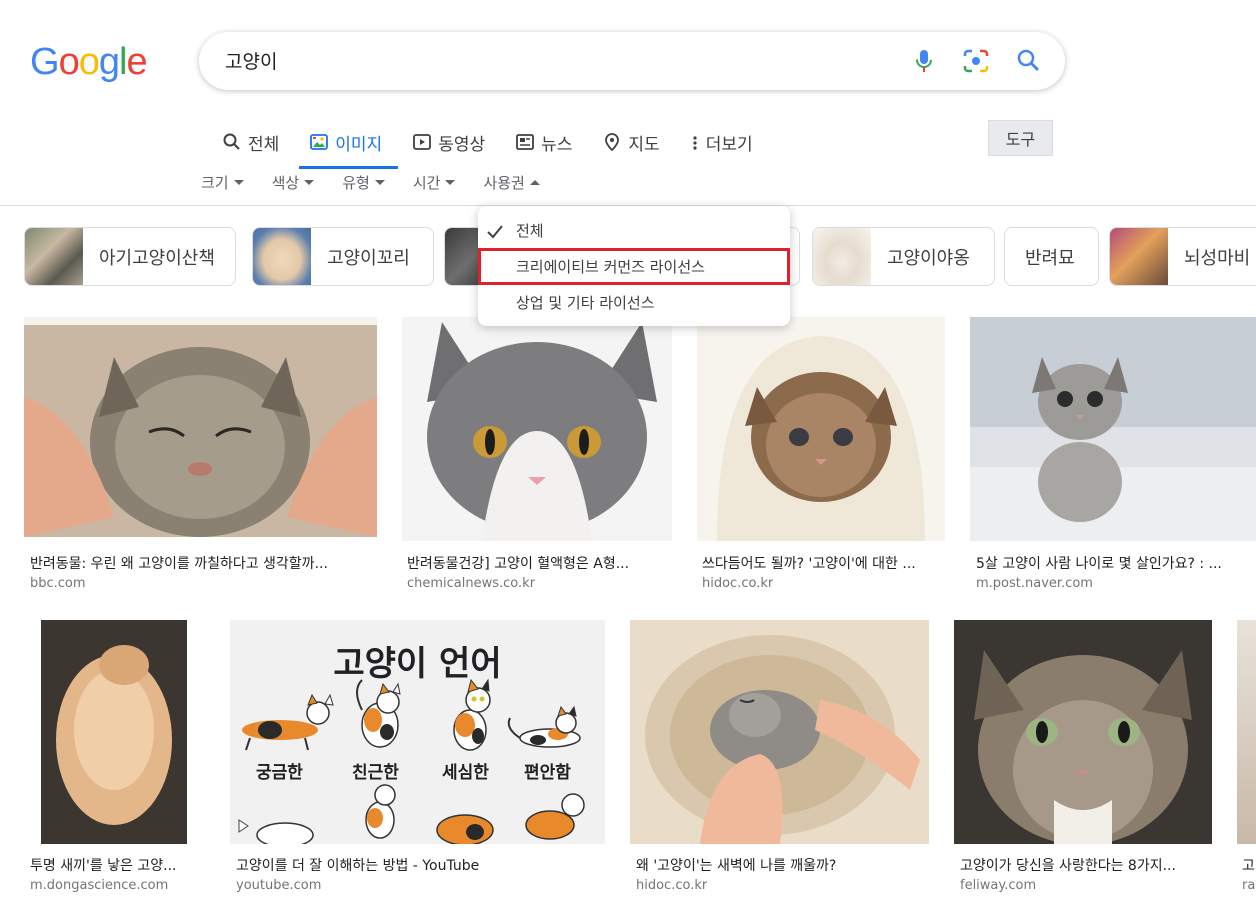 The height and width of the screenshot is (904, 1256). I want to click on filter-bar: 크기 색상 유형 시간 사용권, so click(384, 182).